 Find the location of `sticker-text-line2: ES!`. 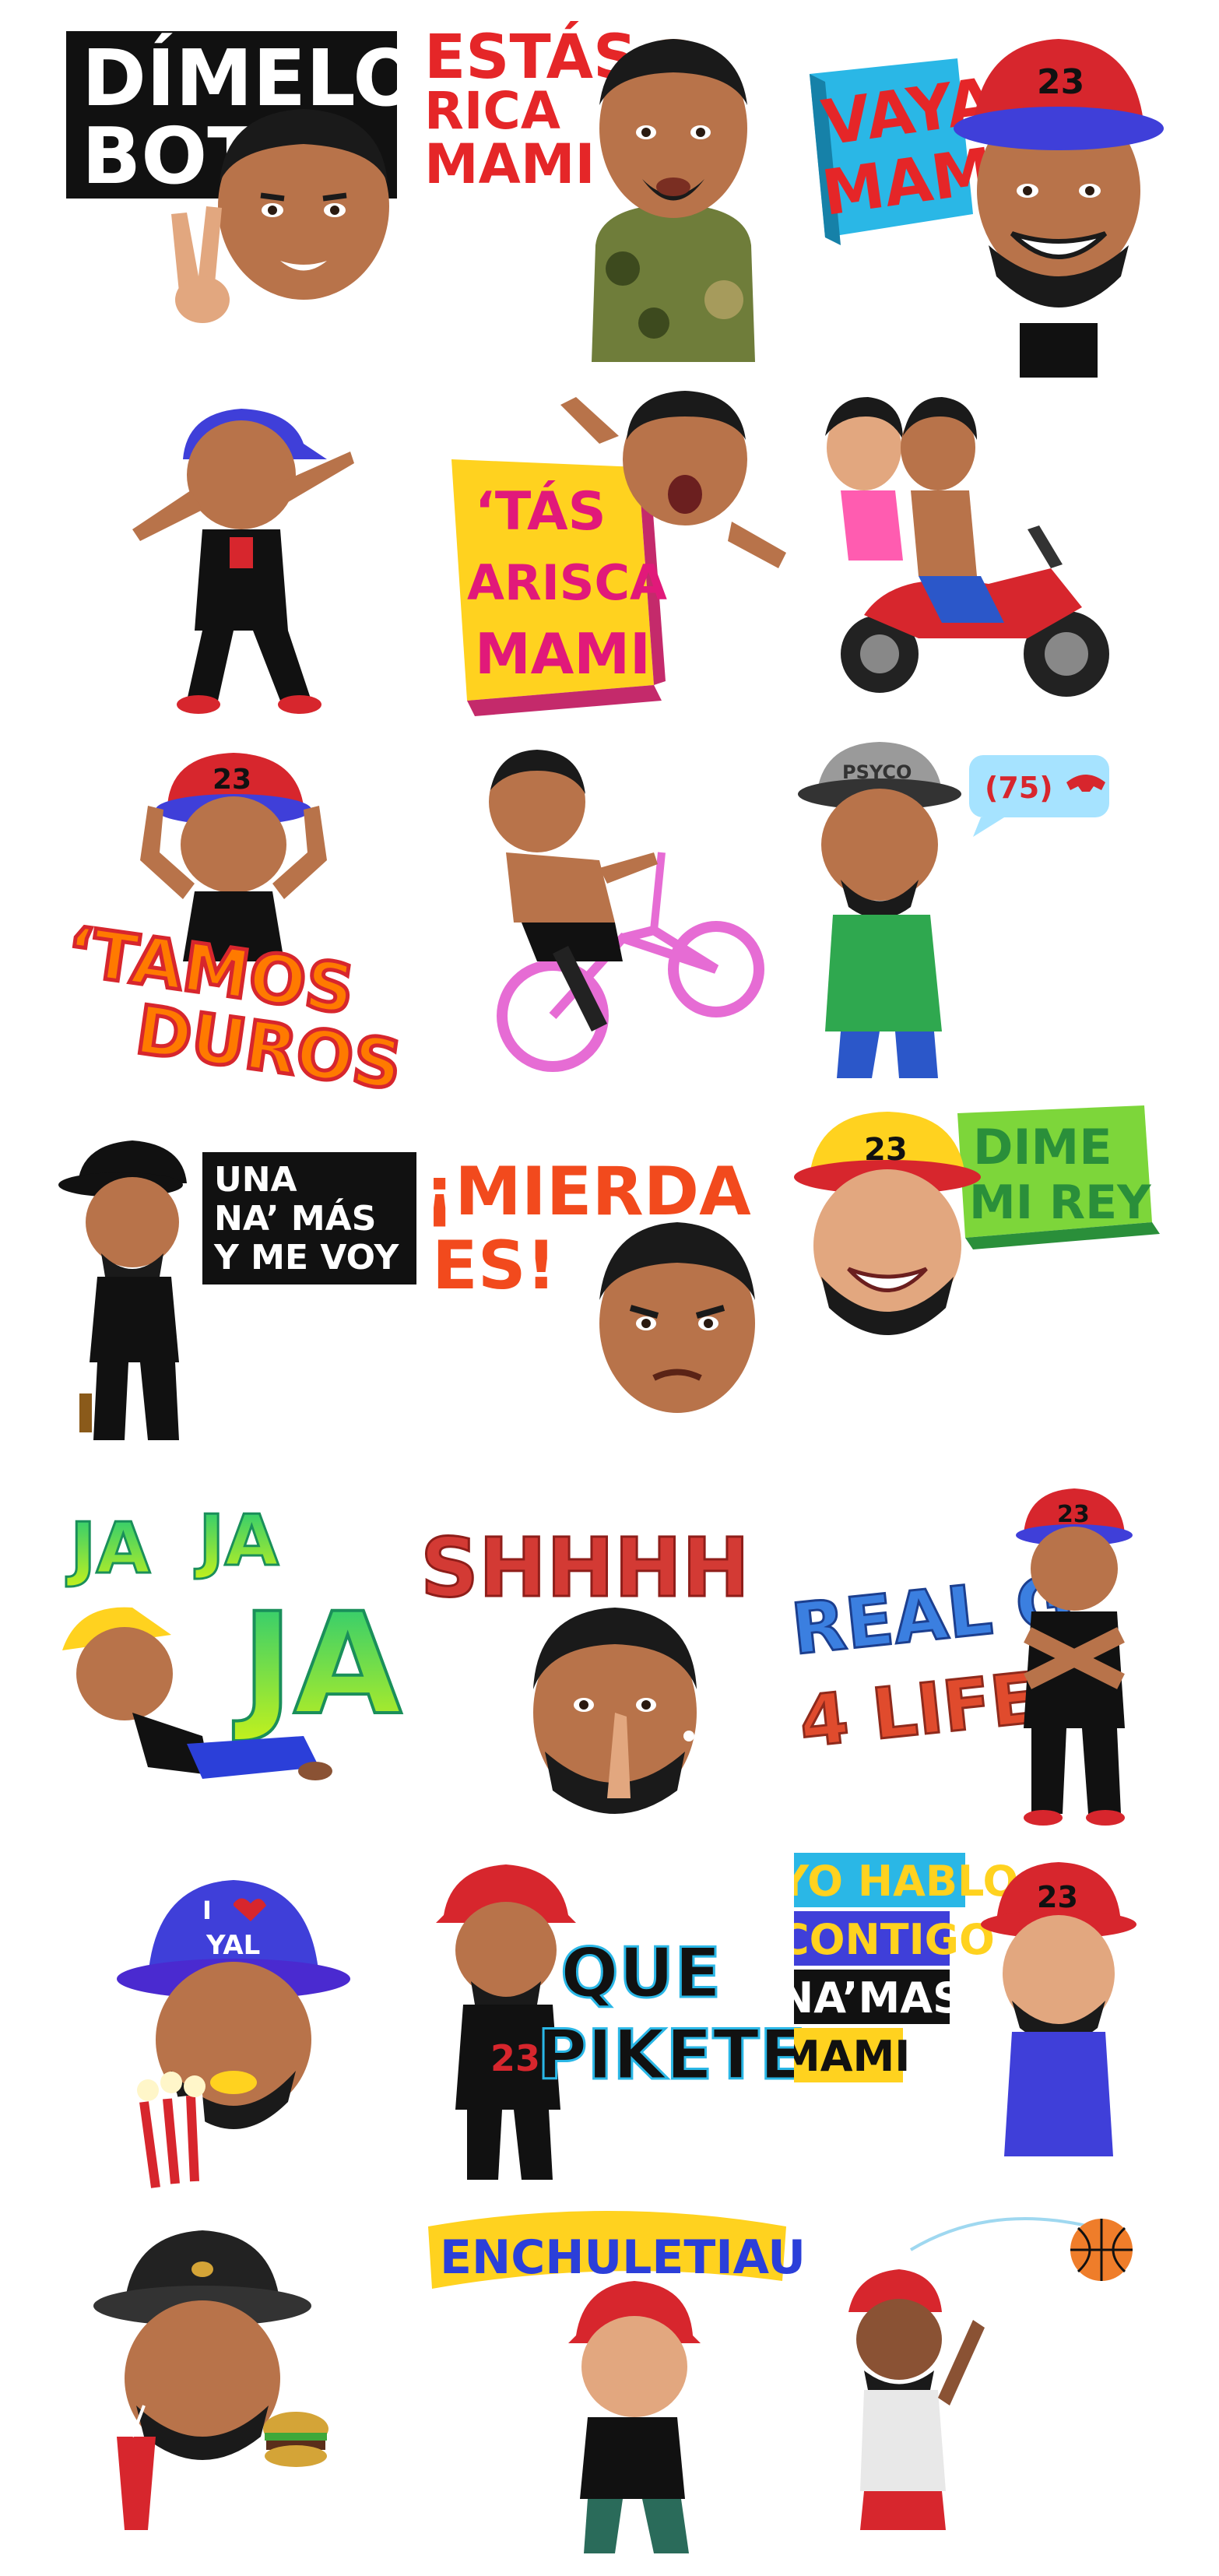

sticker-text-line2: ES! is located at coordinates (494, 1266).